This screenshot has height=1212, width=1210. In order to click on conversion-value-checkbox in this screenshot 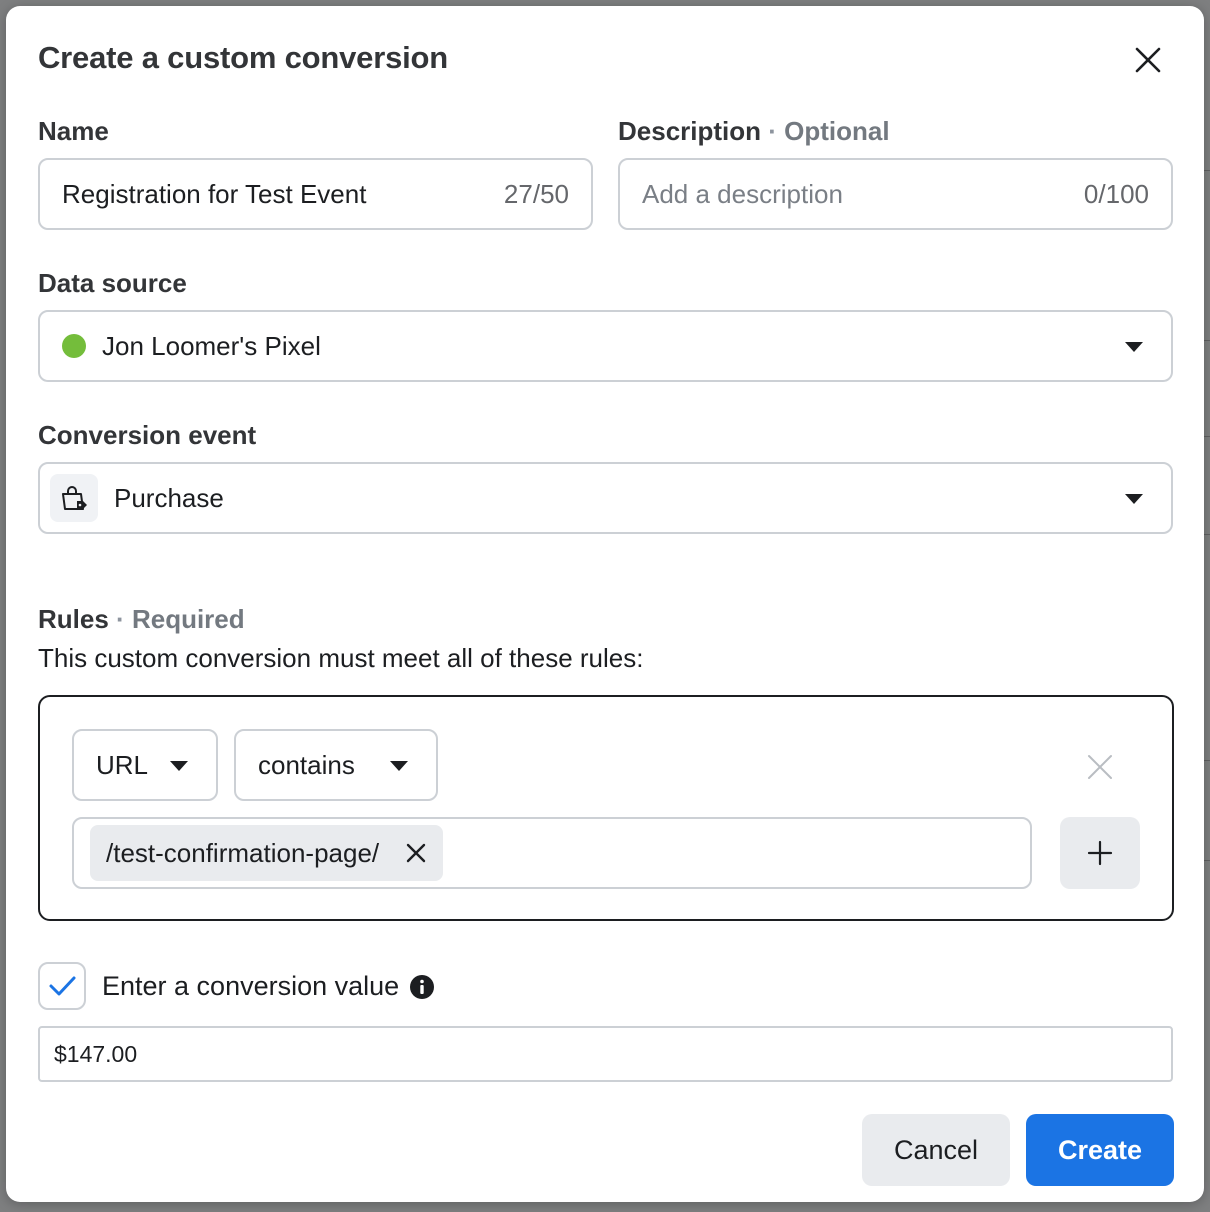, I will do `click(62, 986)`.